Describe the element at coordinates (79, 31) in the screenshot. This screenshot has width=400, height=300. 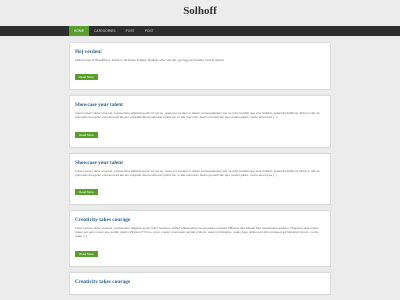
I see `nav-item-home: HOME` at that location.